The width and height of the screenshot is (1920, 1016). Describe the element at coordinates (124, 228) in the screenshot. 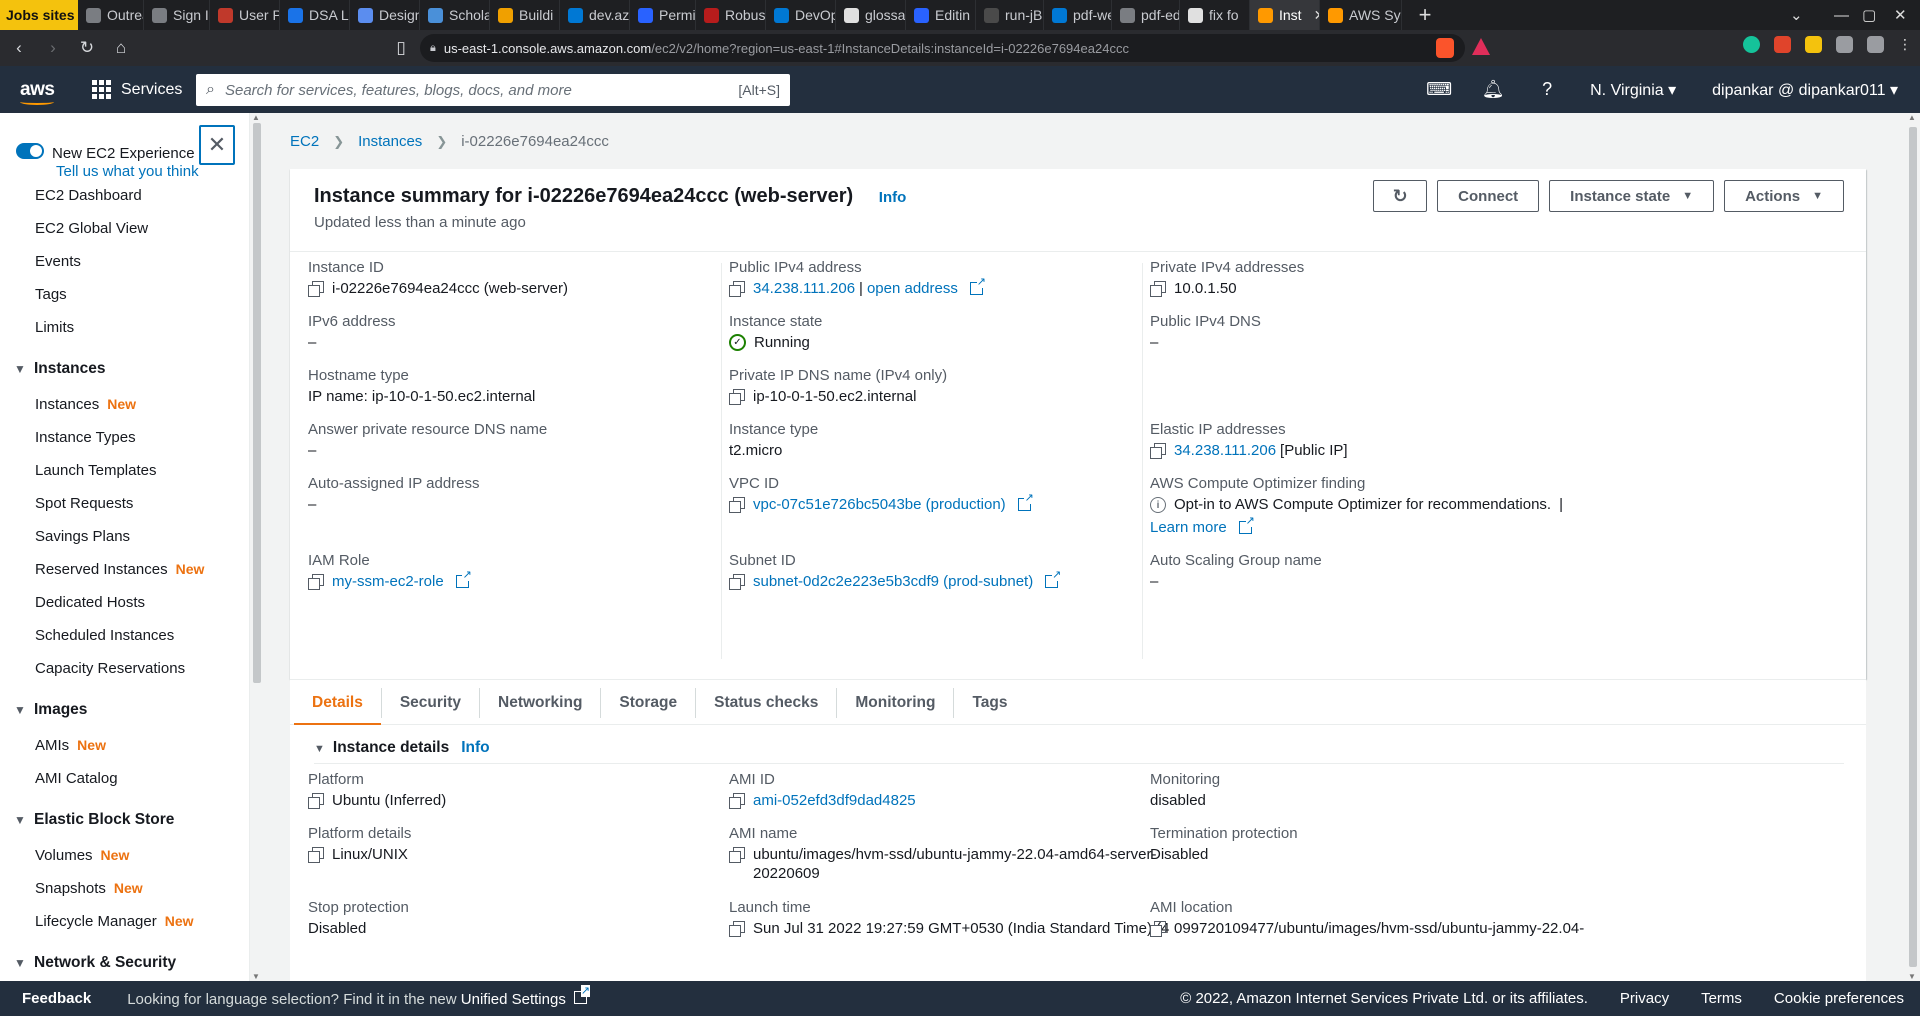

I see `sidebar-item: EC2 Global View` at that location.